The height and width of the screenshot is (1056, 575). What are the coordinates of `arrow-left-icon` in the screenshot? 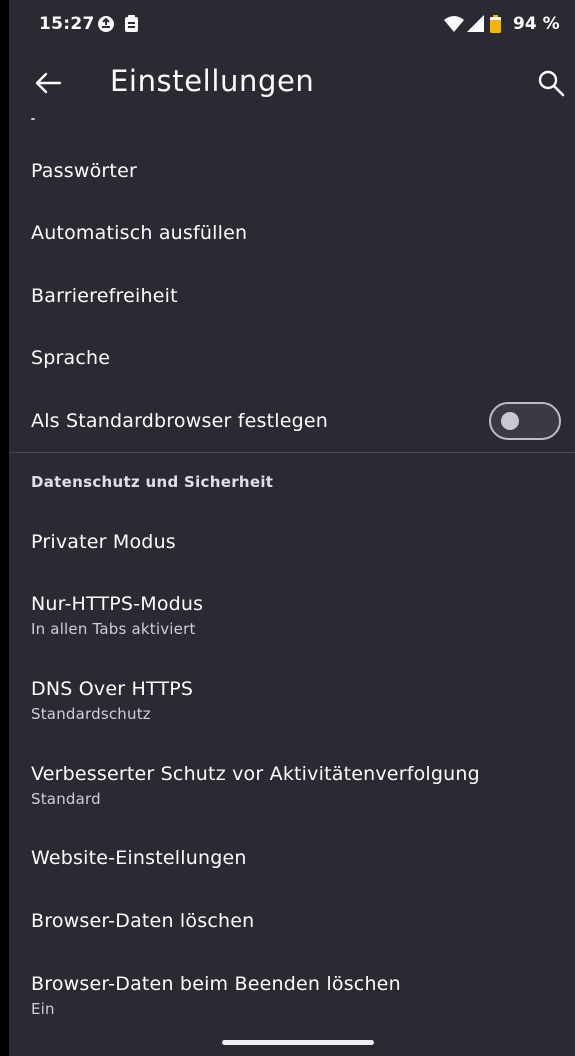 It's located at (48, 83).